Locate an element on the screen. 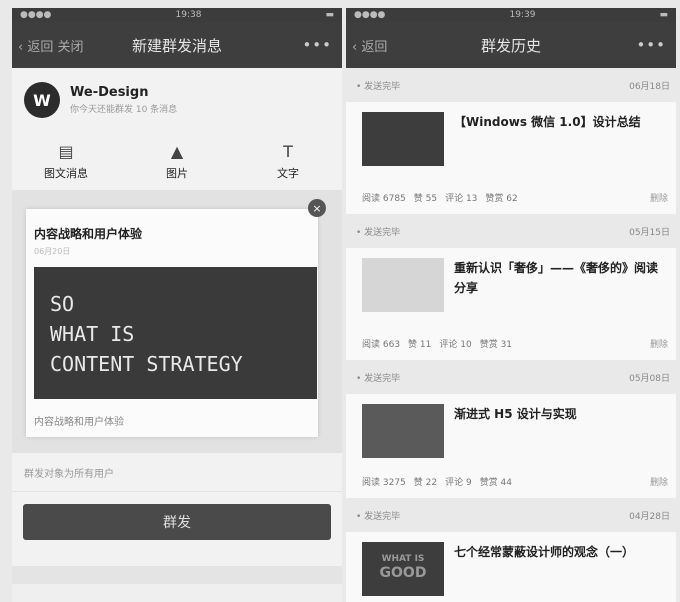  nav-bar: ‹ 返回 群发历史 ••• is located at coordinates (511, 45).